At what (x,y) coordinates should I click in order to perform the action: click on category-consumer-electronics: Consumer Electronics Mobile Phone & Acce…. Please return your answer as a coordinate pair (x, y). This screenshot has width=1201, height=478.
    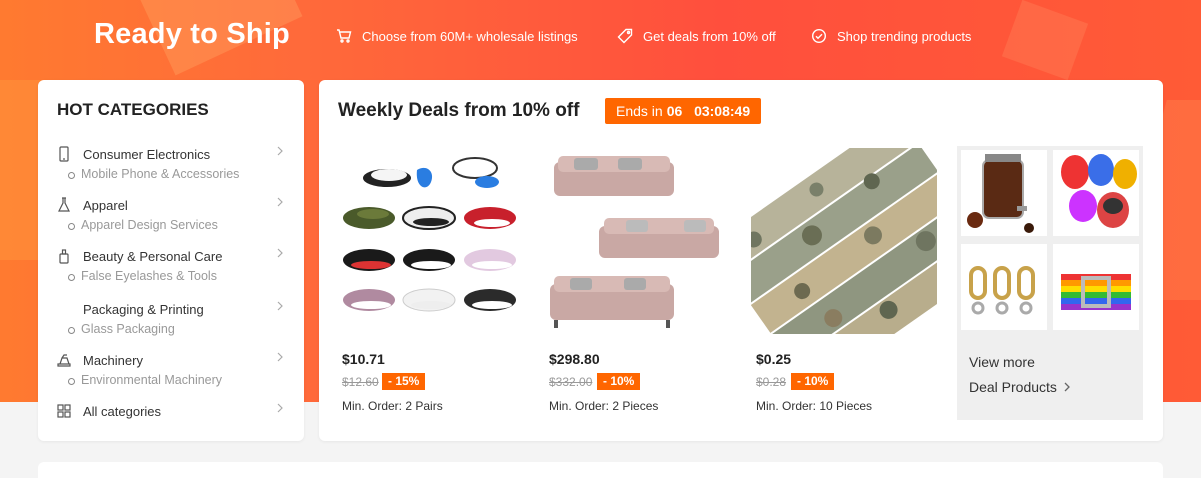
    Looking at the image, I should click on (172, 165).